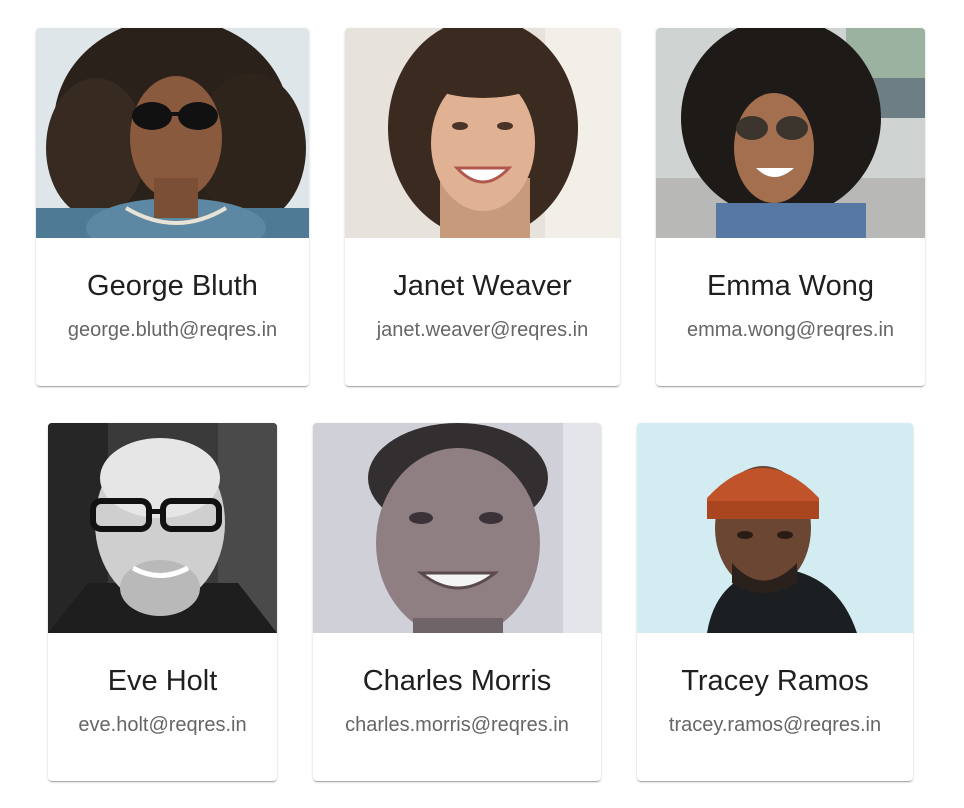 This screenshot has width=964, height=808. I want to click on user-card: George Bluth george.bluth@reqres.in, so click(172, 207).